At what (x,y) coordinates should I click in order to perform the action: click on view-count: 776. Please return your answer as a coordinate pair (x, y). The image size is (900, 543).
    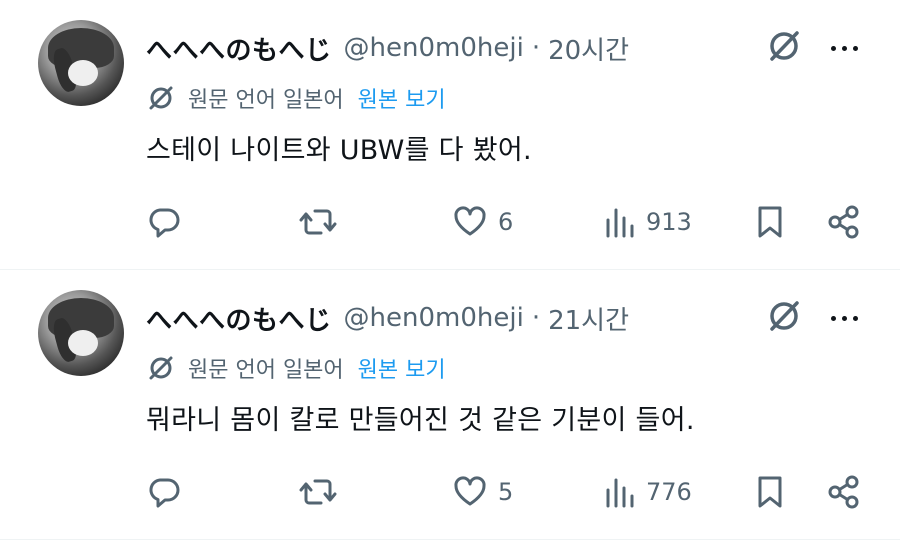
    Looking at the image, I should click on (669, 492).